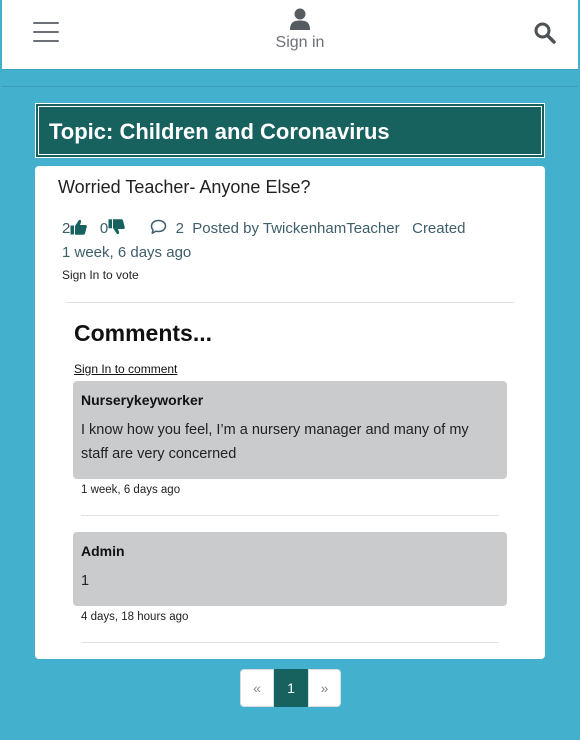  Describe the element at coordinates (46, 33) in the screenshot. I see `hamburger-menu-icon` at that location.